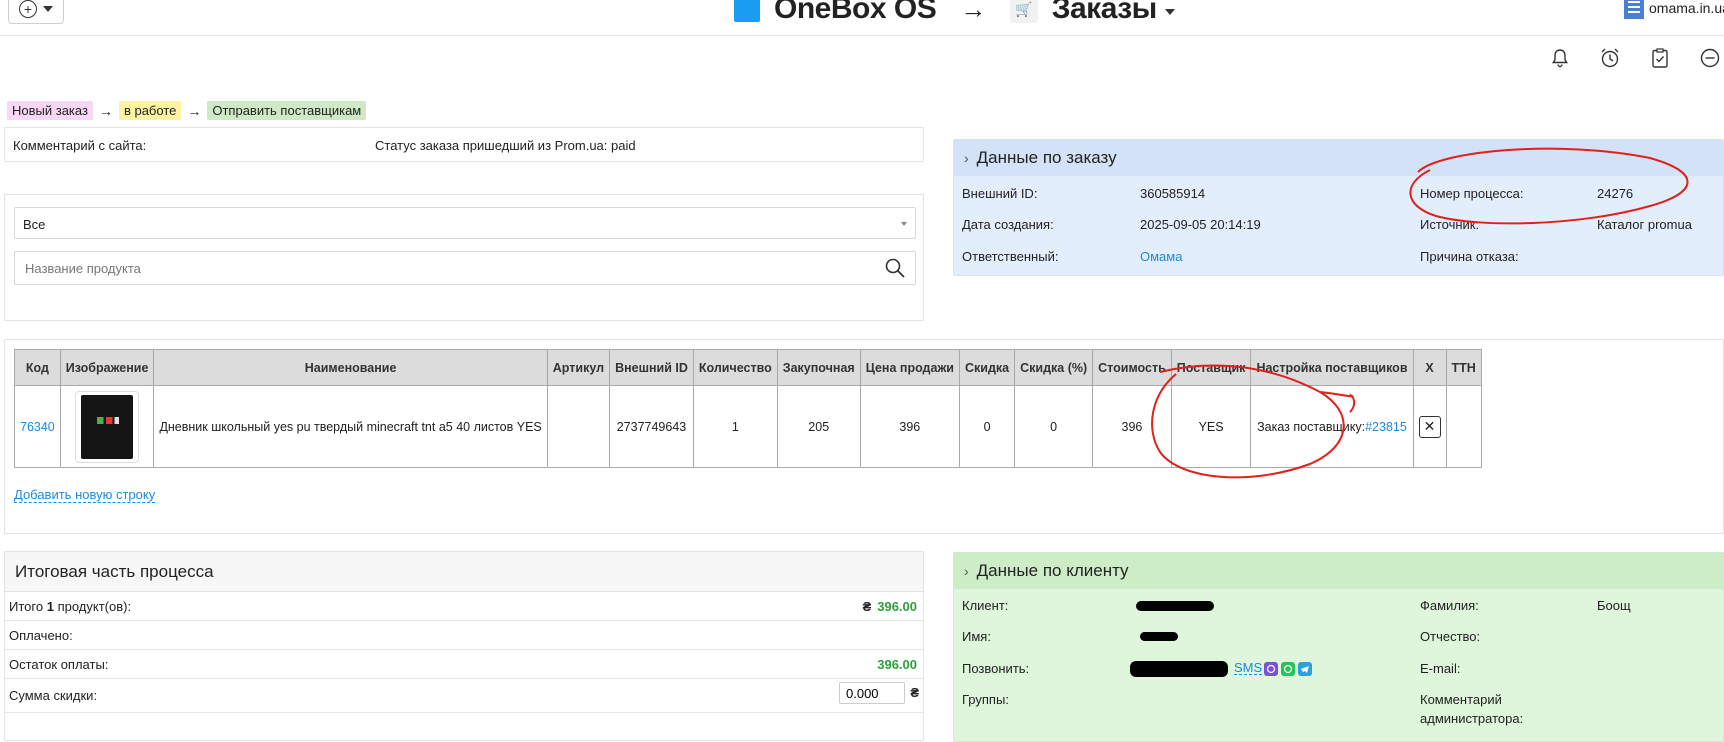  What do you see at coordinates (1023, 11) in the screenshot?
I see `cart-icon: 🛒` at bounding box center [1023, 11].